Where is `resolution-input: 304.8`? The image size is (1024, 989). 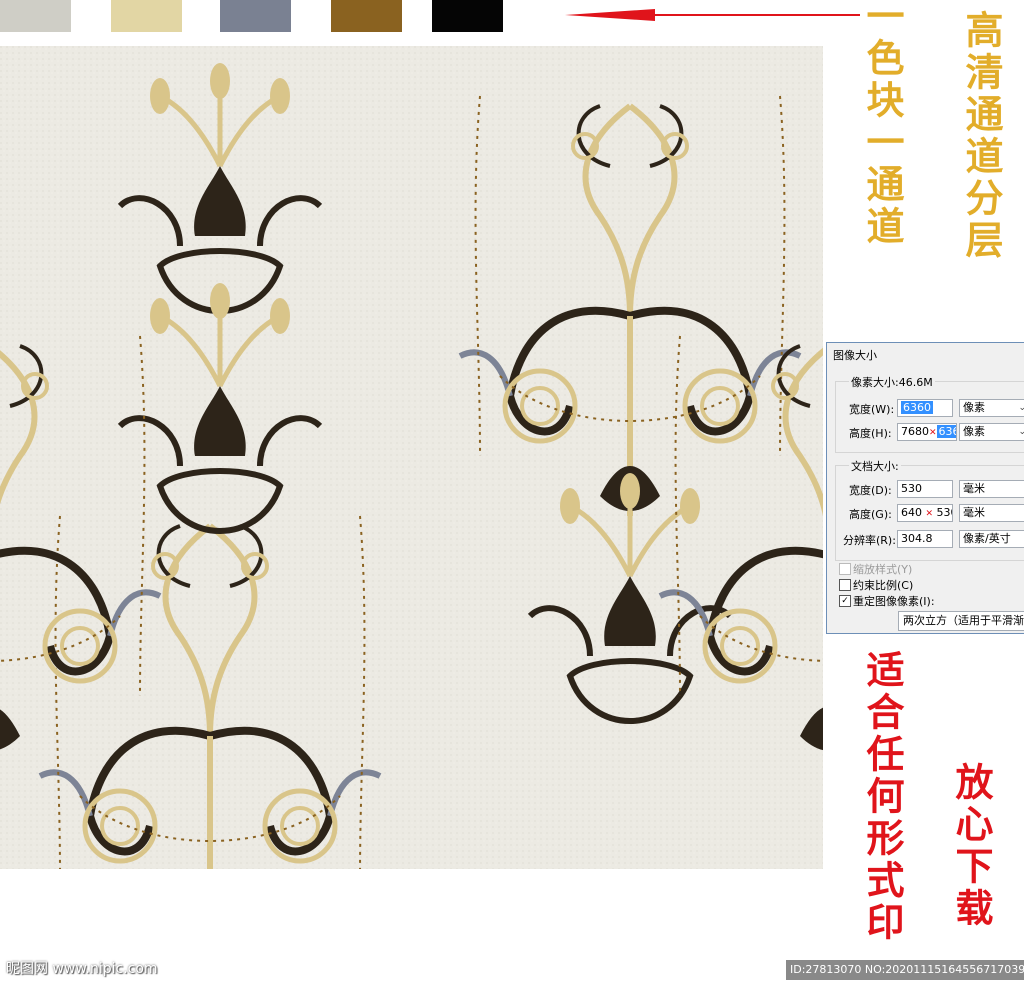 resolution-input: 304.8 is located at coordinates (925, 539).